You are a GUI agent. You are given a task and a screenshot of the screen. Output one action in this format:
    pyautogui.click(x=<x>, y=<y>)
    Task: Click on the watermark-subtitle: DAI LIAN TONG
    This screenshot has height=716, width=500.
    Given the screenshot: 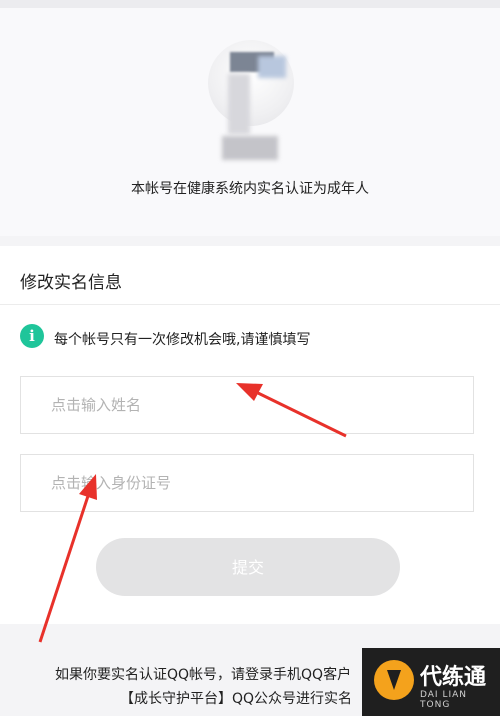 What is the action you would take?
    pyautogui.click(x=444, y=700)
    